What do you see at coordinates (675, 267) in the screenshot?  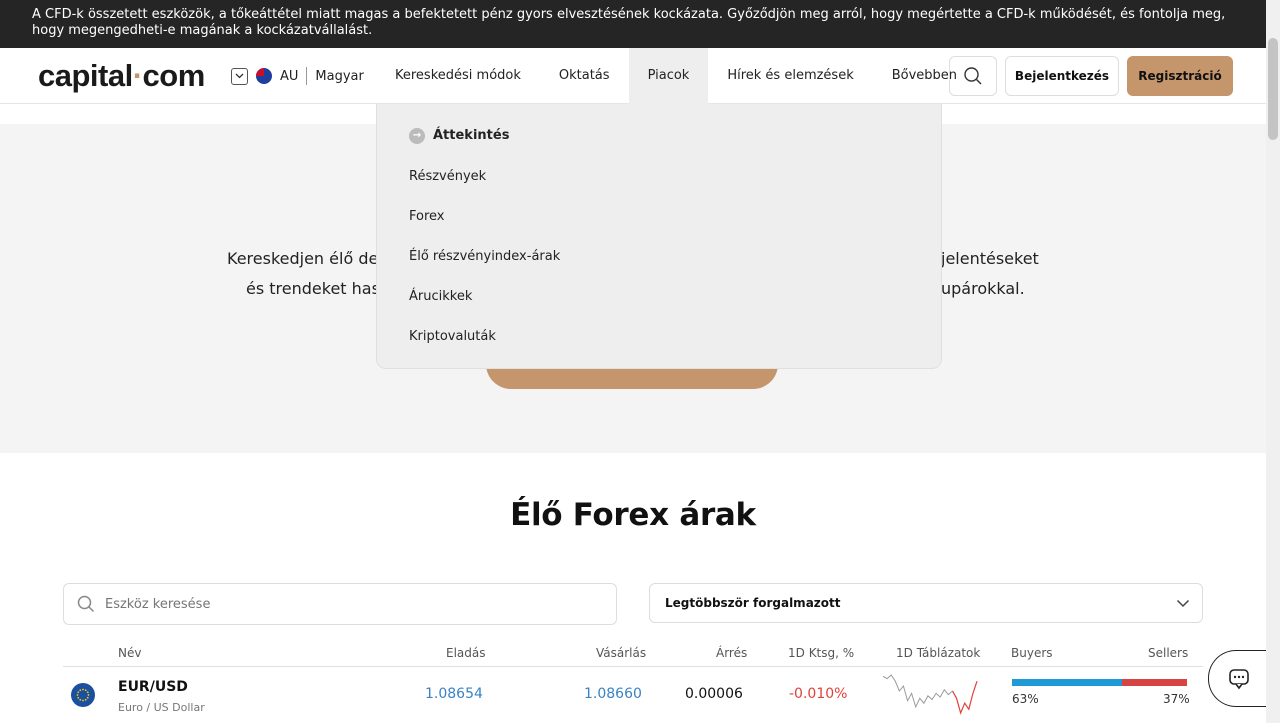 I see `menu-item-indices: Élő részvényindex-árak` at bounding box center [675, 267].